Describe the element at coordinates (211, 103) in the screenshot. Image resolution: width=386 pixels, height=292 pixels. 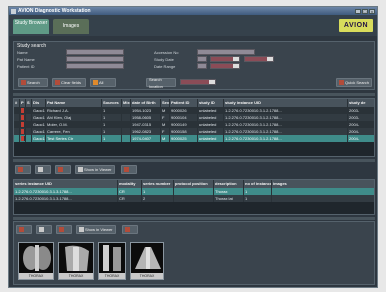
I see `col-study-id: study ID` at that location.